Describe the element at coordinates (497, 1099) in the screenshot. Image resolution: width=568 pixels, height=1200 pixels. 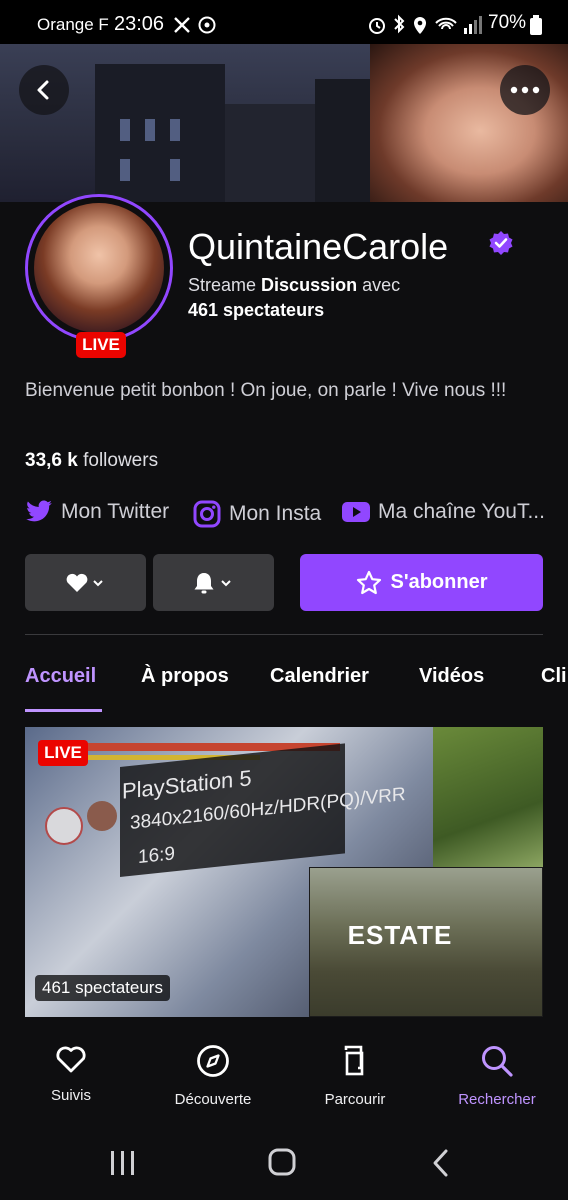
I see `nav-label: Rechercher` at that location.